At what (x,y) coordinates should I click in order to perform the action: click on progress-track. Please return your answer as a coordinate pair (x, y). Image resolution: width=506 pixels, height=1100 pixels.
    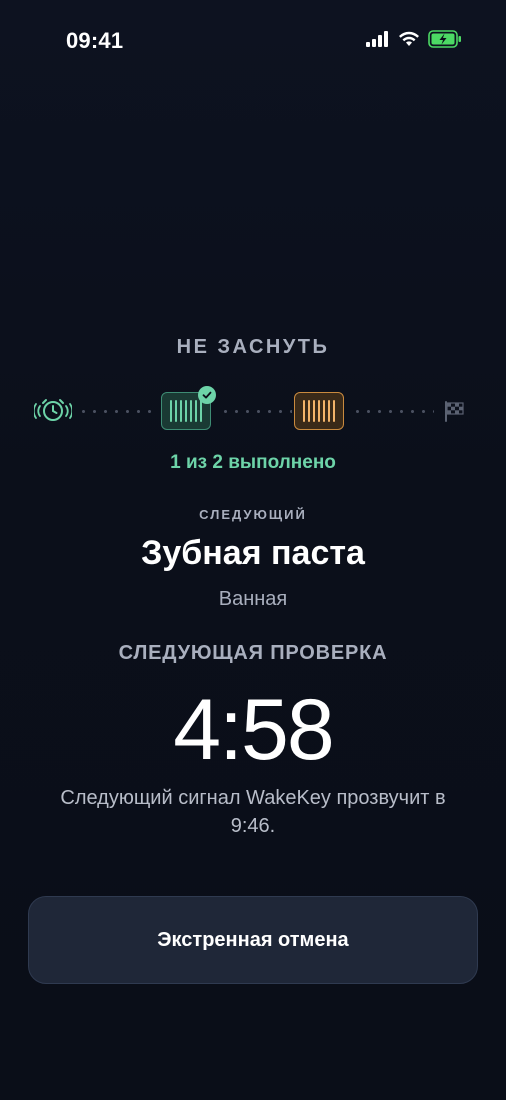
    Looking at the image, I should click on (253, 410).